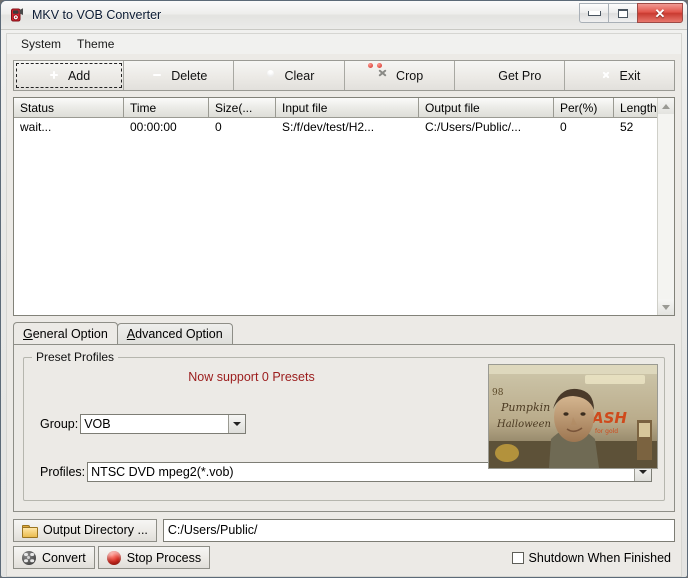 Image resolution: width=688 pixels, height=578 pixels. What do you see at coordinates (344, 43) in the screenshot?
I see `menu-bar: System Theme` at bounding box center [344, 43].